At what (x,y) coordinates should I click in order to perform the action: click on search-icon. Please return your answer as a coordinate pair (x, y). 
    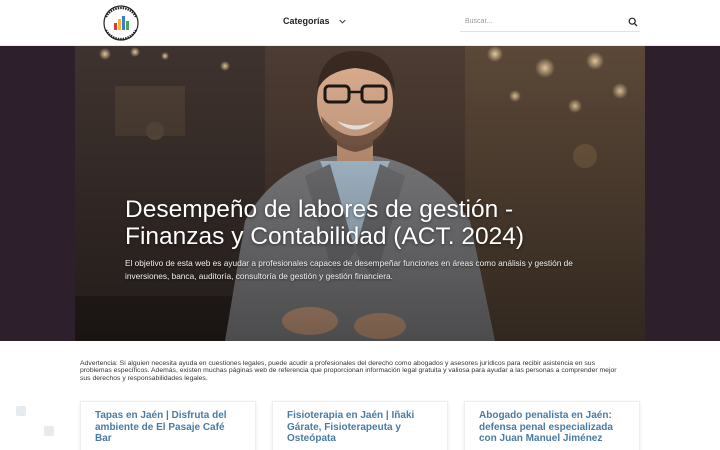
    Looking at the image, I should click on (633, 22).